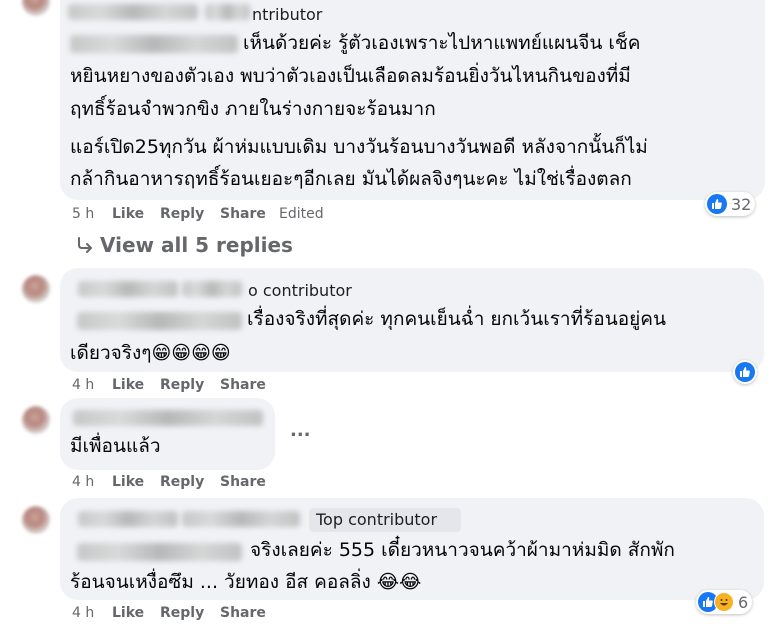  Describe the element at coordinates (300, 290) in the screenshot. I see `badge-label: o contributor` at that location.